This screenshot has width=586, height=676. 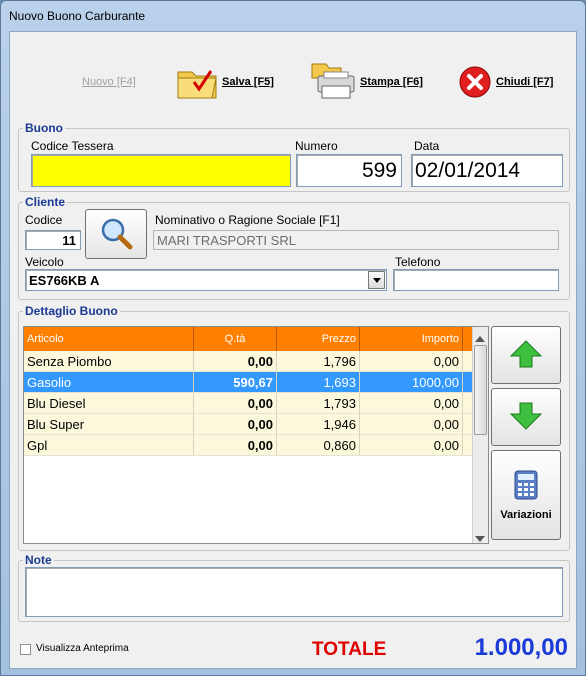 I want to click on chevron-down-icon, so click(x=376, y=280).